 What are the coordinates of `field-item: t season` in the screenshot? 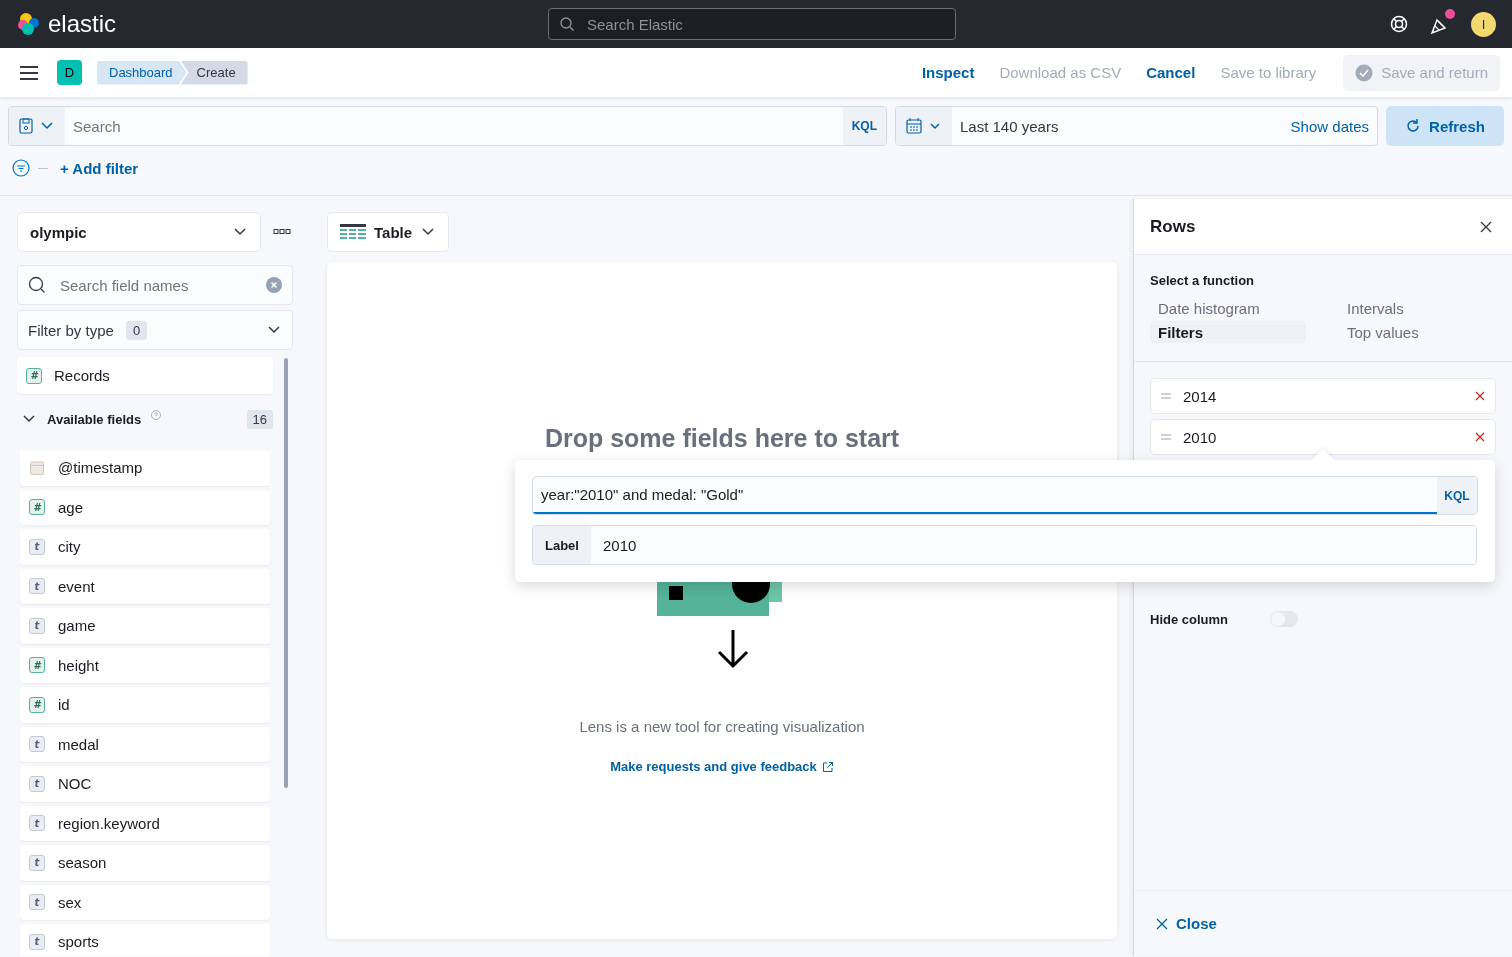 It's located at (145, 863).